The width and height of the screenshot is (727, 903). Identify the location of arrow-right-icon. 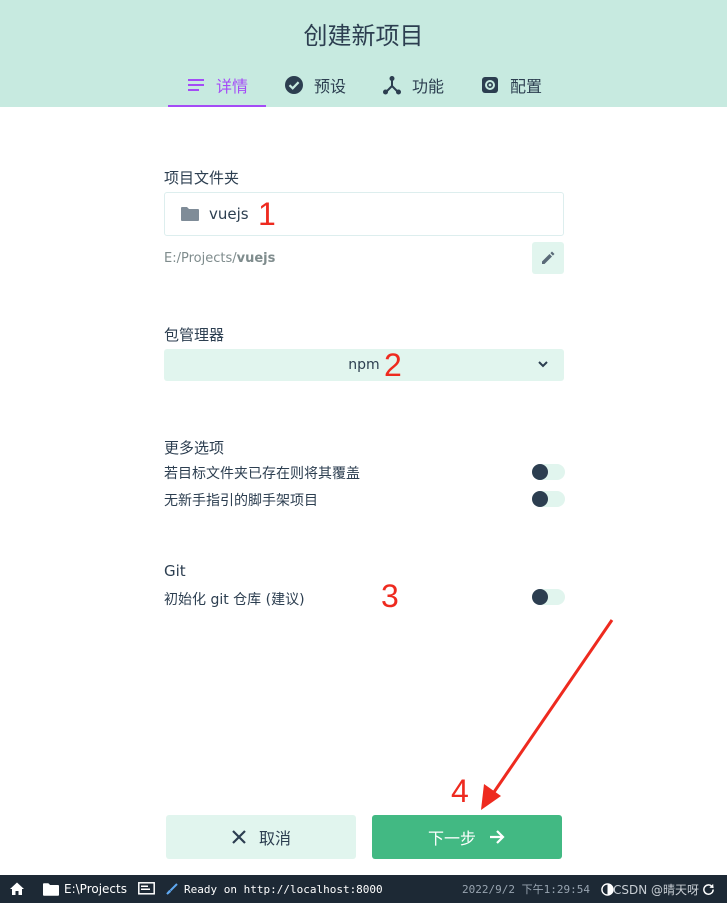
(497, 837).